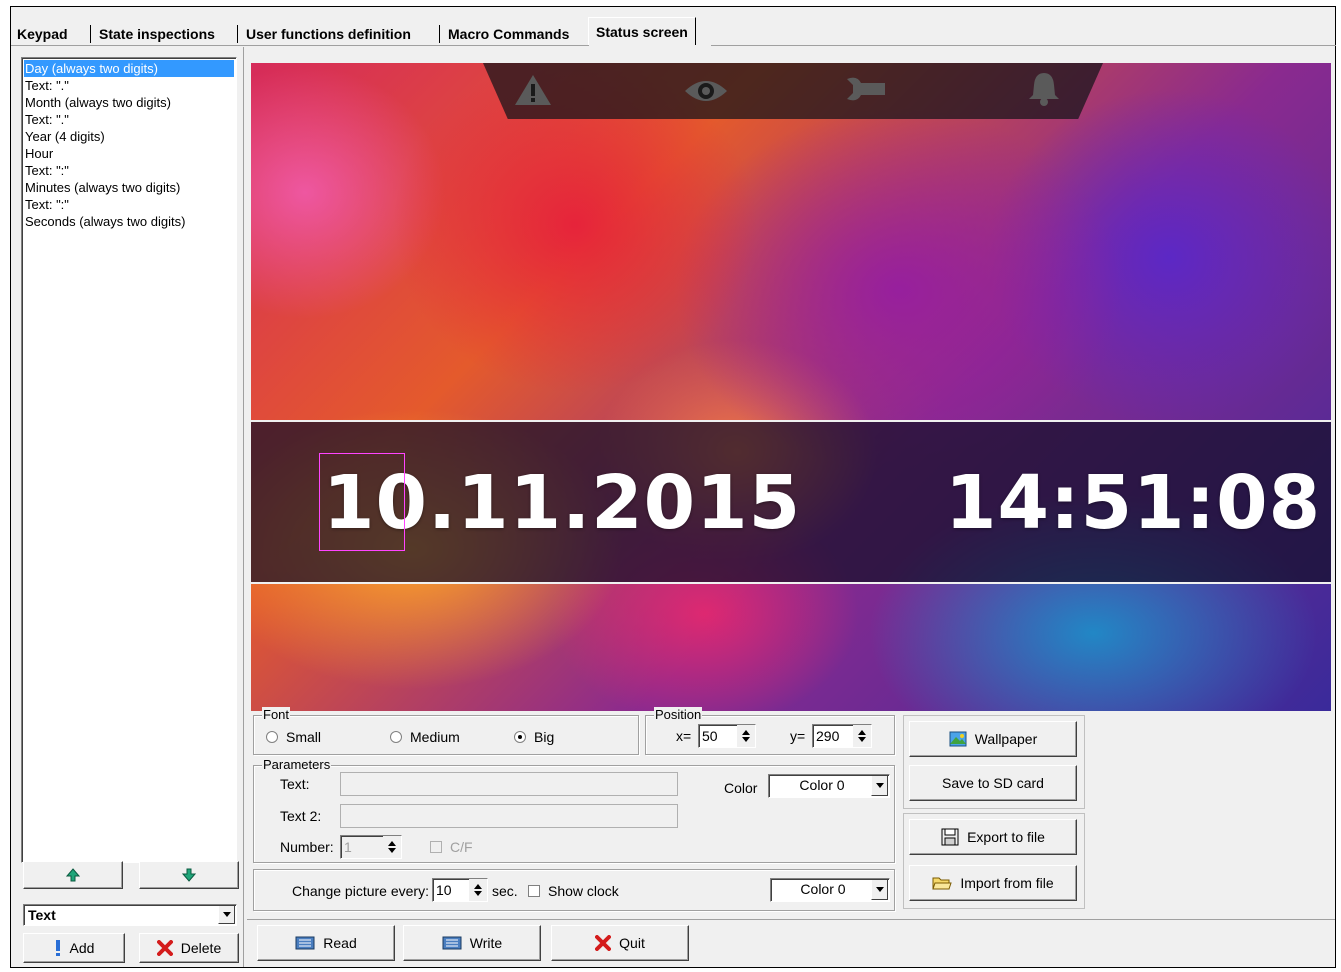 Image resolution: width=1341 pixels, height=972 pixels. I want to click on y-stepper: 290, so click(842, 736).